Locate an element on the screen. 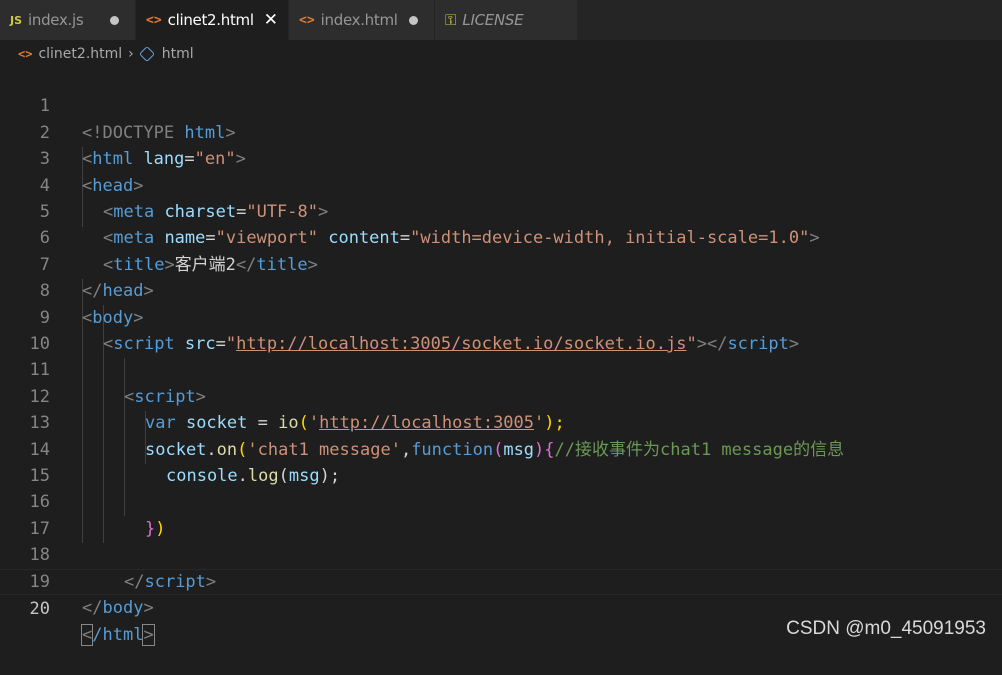  code-line: 1 <!DOCTYPE html> is located at coordinates (501, 104).